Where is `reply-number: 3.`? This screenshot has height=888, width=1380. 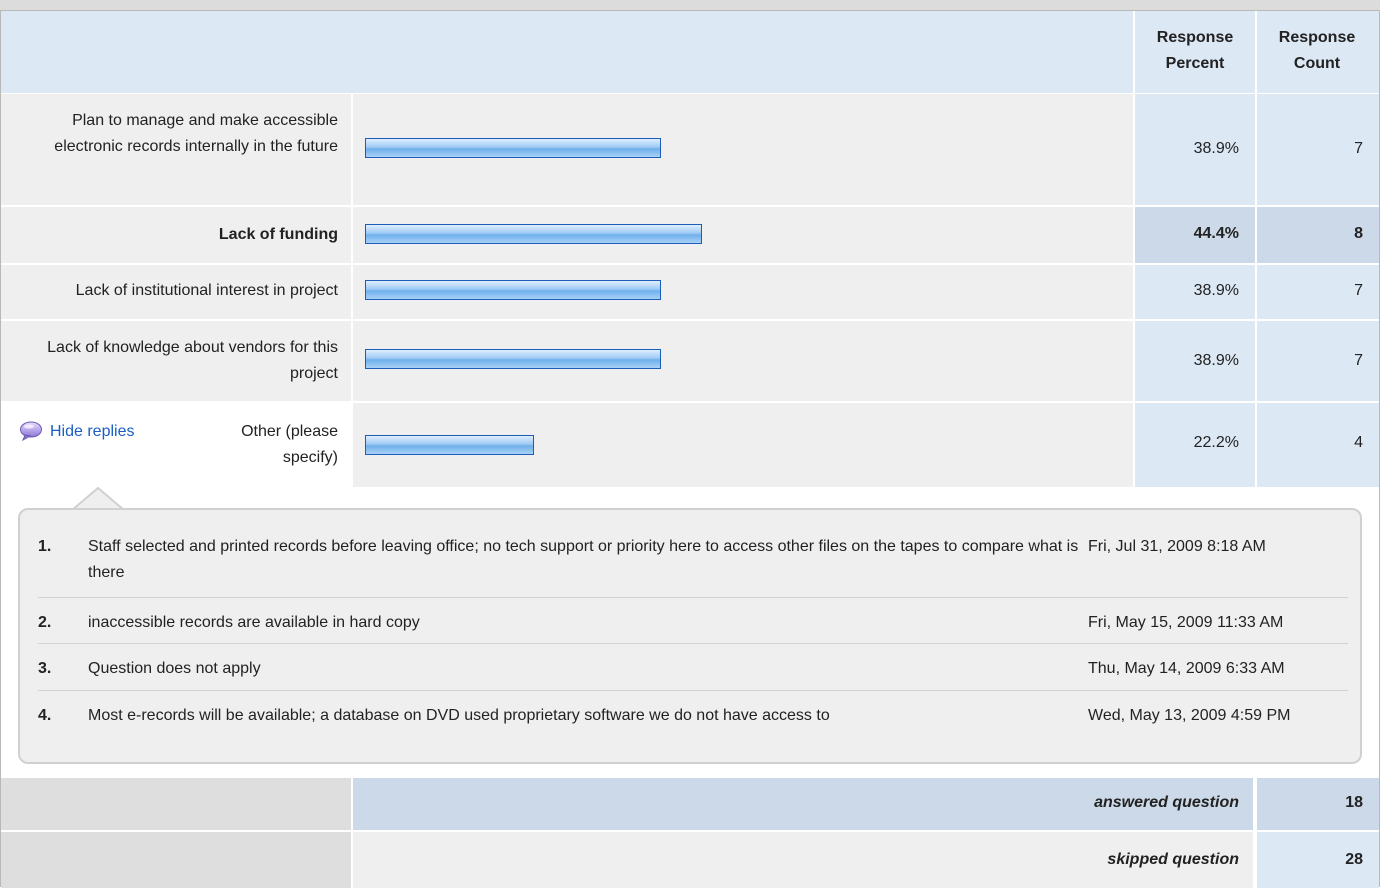 reply-number: 3. is located at coordinates (45, 668).